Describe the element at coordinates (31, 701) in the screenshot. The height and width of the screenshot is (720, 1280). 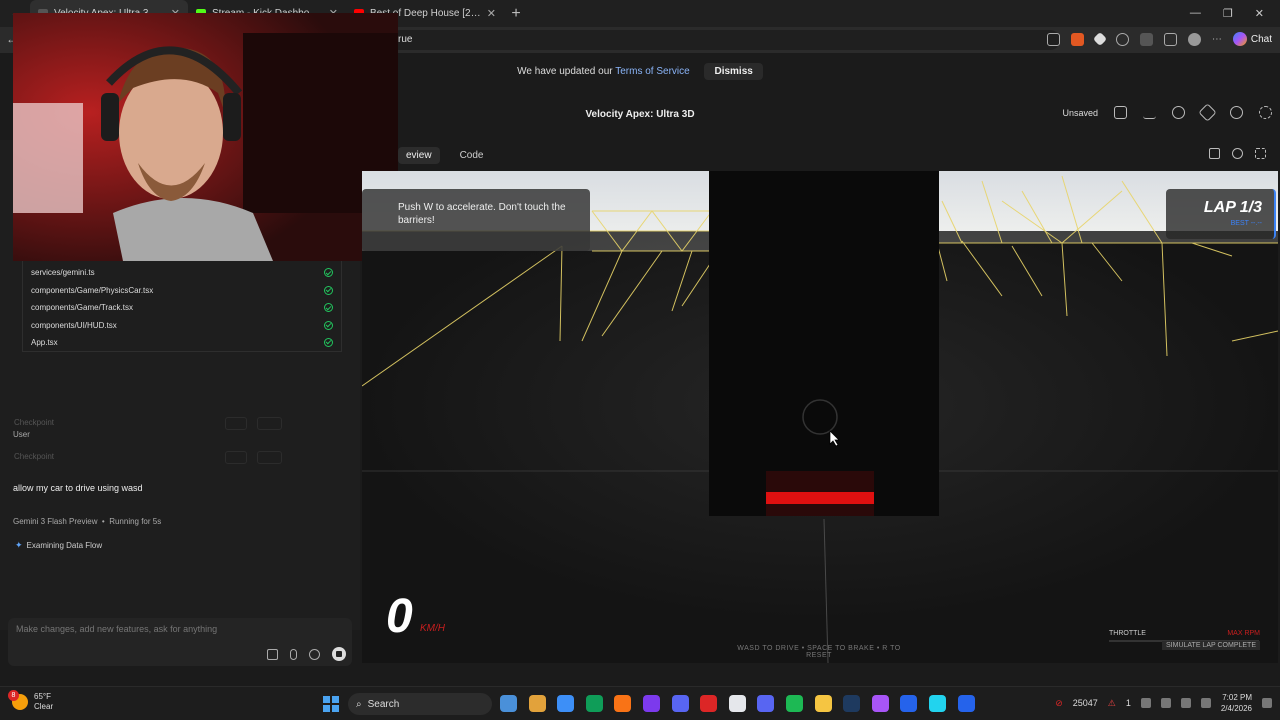
I see `weather-widget: 8 65°F Clear` at that location.